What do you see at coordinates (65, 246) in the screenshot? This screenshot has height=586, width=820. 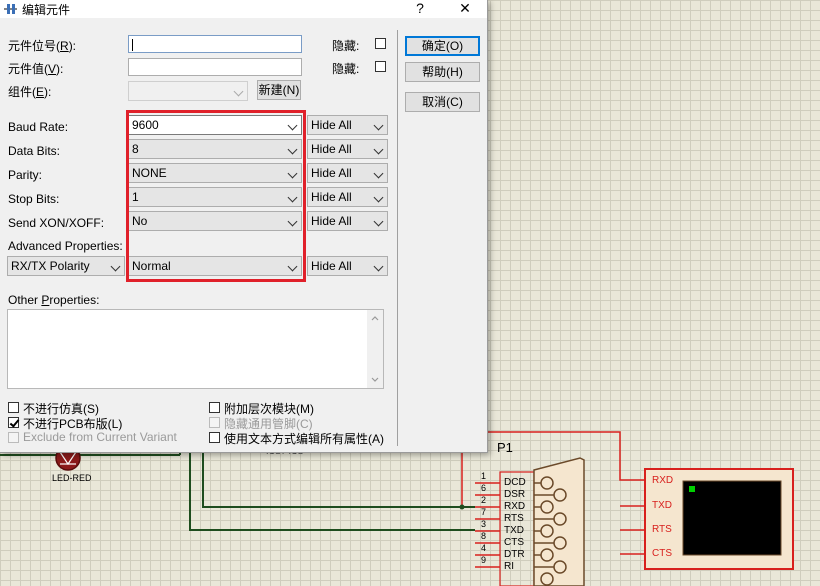 I see `advanced-properties-label: Advanced Properties:` at bounding box center [65, 246].